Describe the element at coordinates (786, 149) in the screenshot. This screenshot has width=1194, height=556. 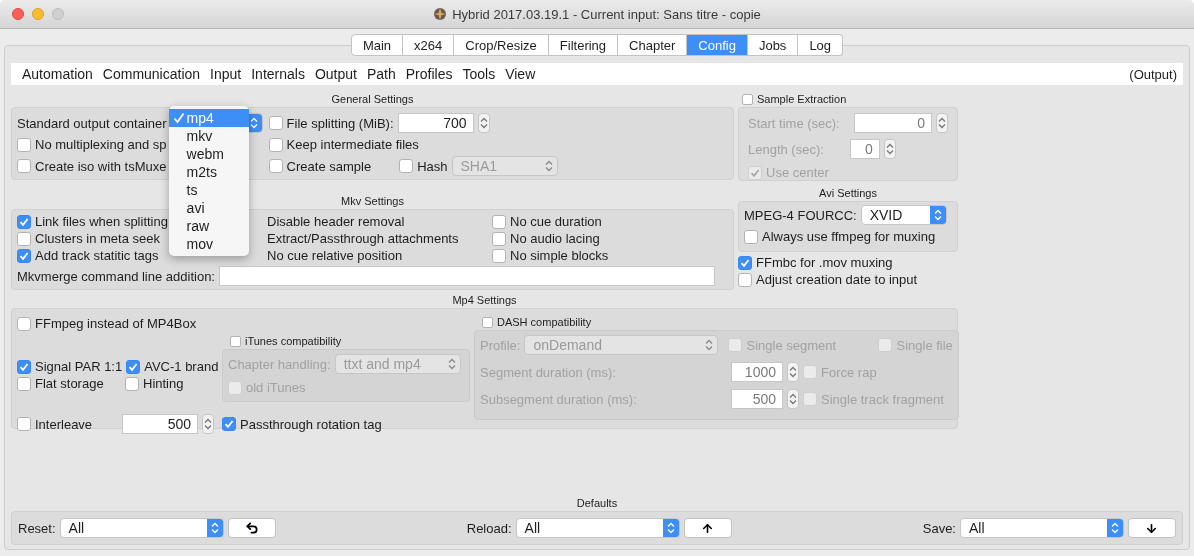
I see `field-label: Length (sec):` at that location.